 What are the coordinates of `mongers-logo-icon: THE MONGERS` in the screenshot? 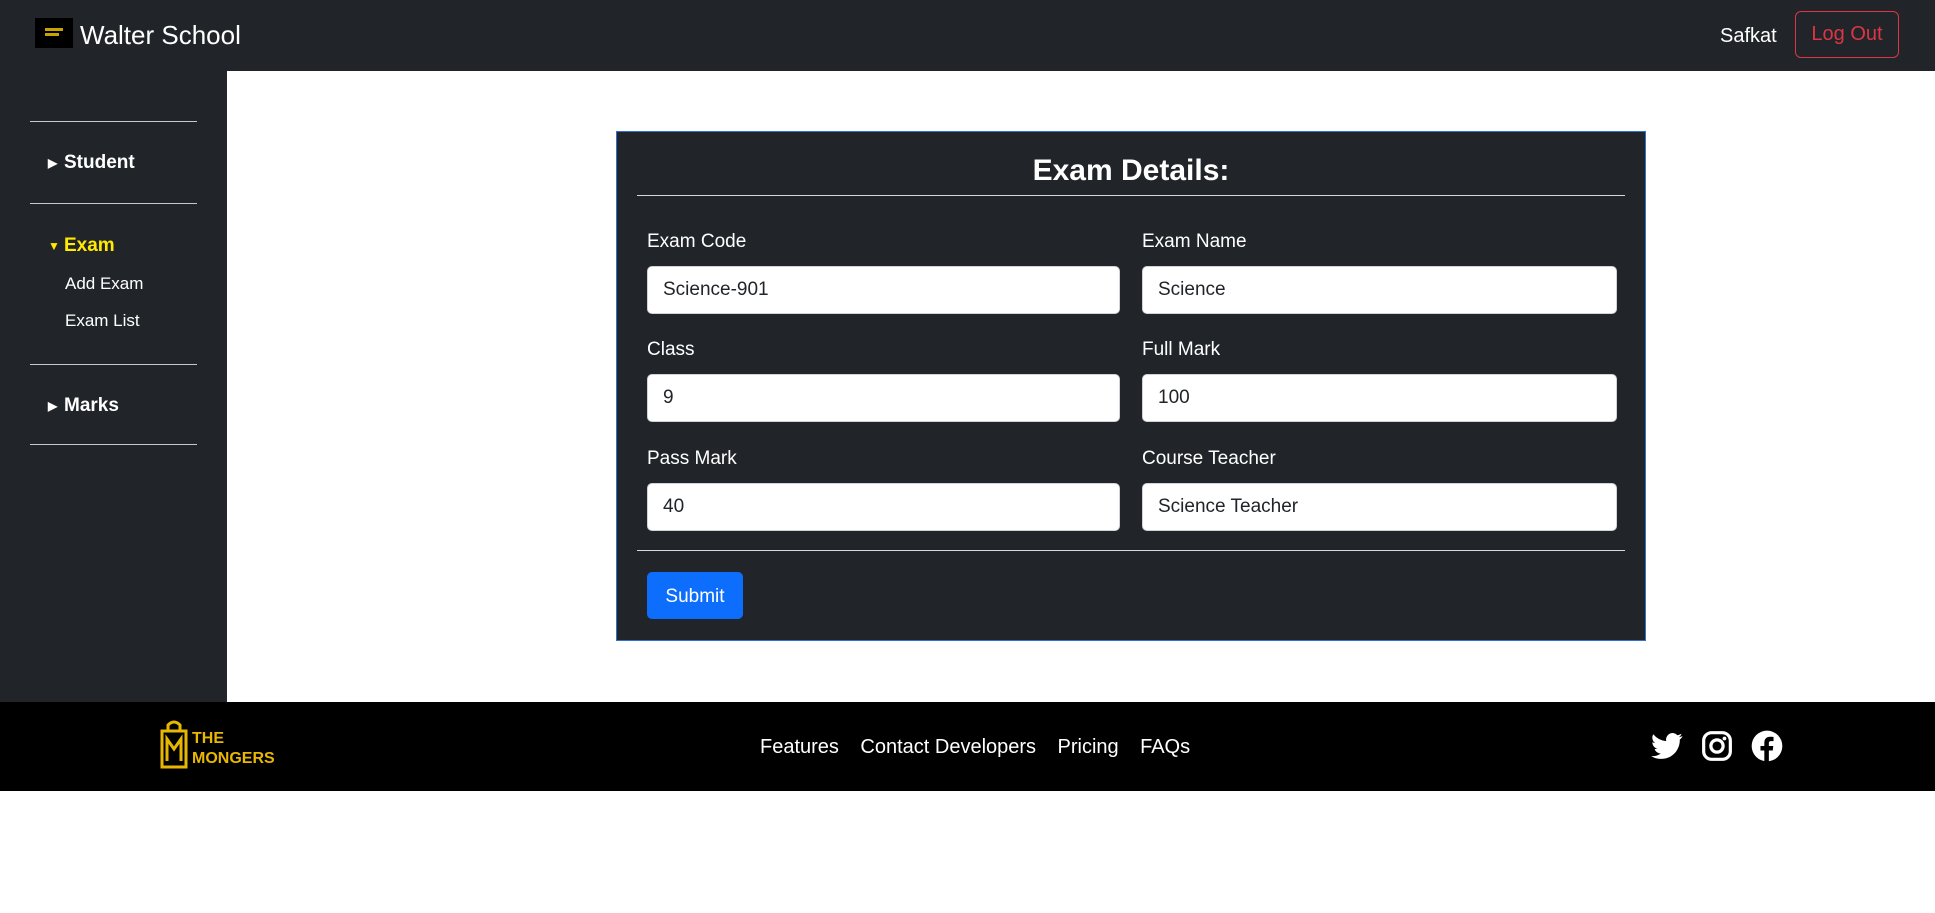 It's located at (217, 744).